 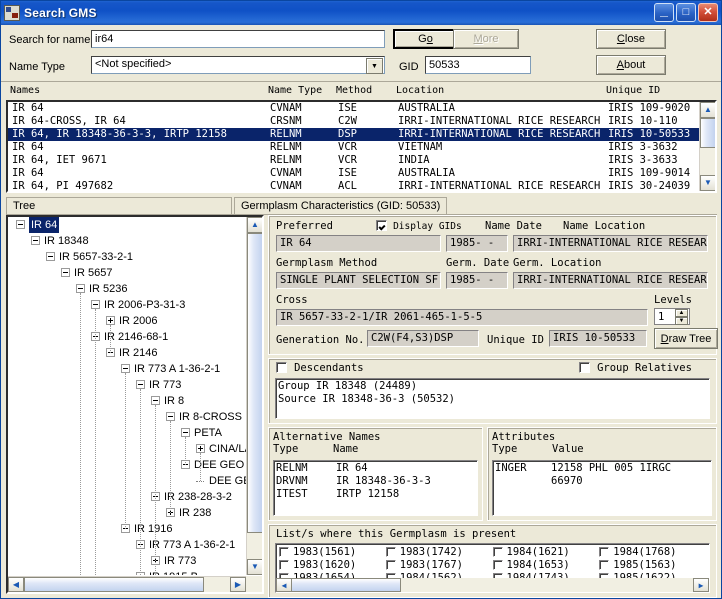 I want to click on names-vertical-scrollbar: ▲ ▼, so click(x=707, y=146).